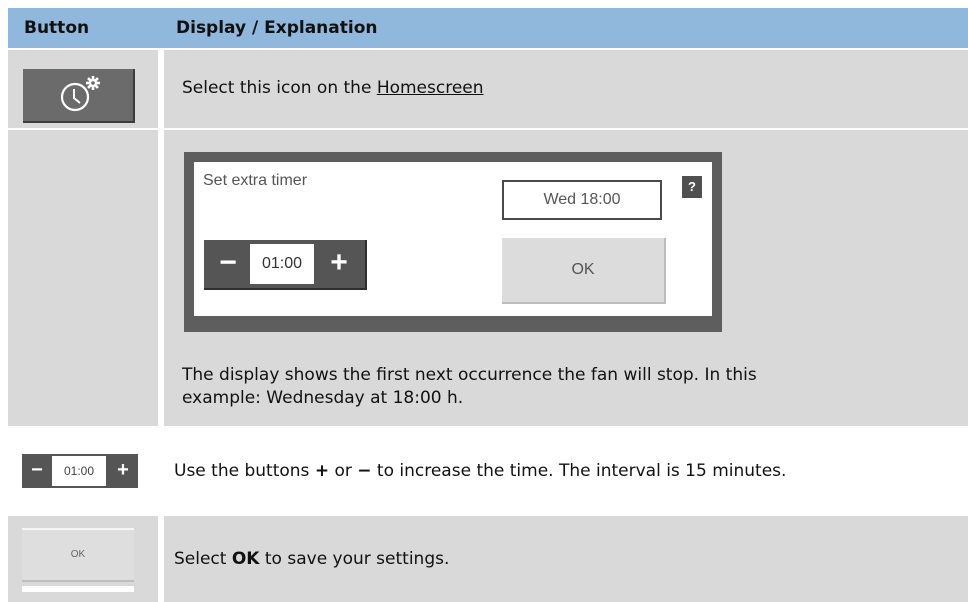 The width and height of the screenshot is (968, 602). I want to click on clock-settings-icon, so click(80, 94).